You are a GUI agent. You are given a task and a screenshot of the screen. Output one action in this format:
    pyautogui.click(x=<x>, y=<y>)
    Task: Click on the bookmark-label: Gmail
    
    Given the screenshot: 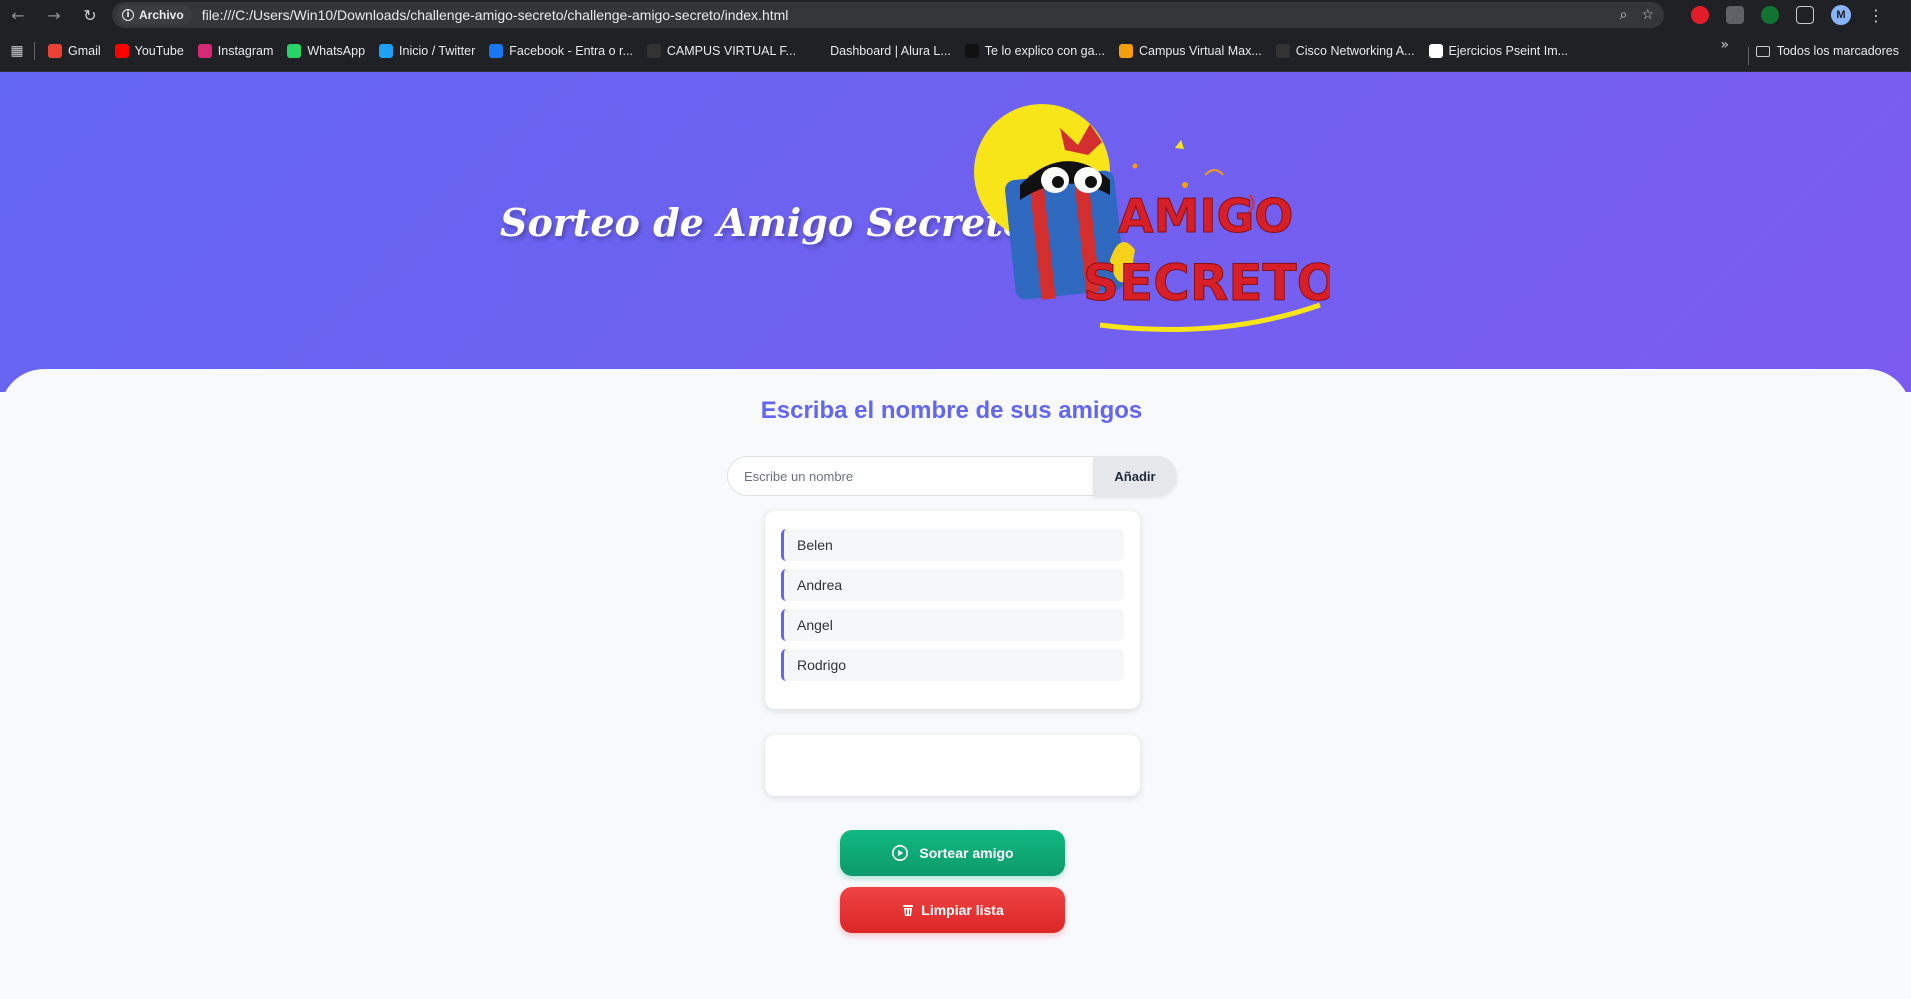 What is the action you would take?
    pyautogui.click(x=84, y=50)
    